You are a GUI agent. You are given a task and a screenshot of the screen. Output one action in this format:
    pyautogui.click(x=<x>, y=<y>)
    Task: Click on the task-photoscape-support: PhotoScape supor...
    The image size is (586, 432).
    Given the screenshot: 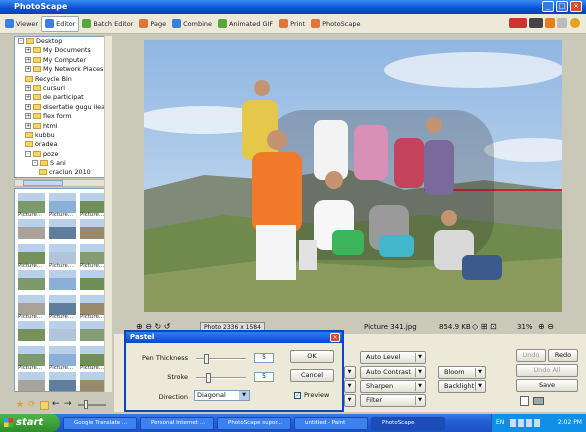 What is the action you would take?
    pyautogui.click(x=254, y=423)
    